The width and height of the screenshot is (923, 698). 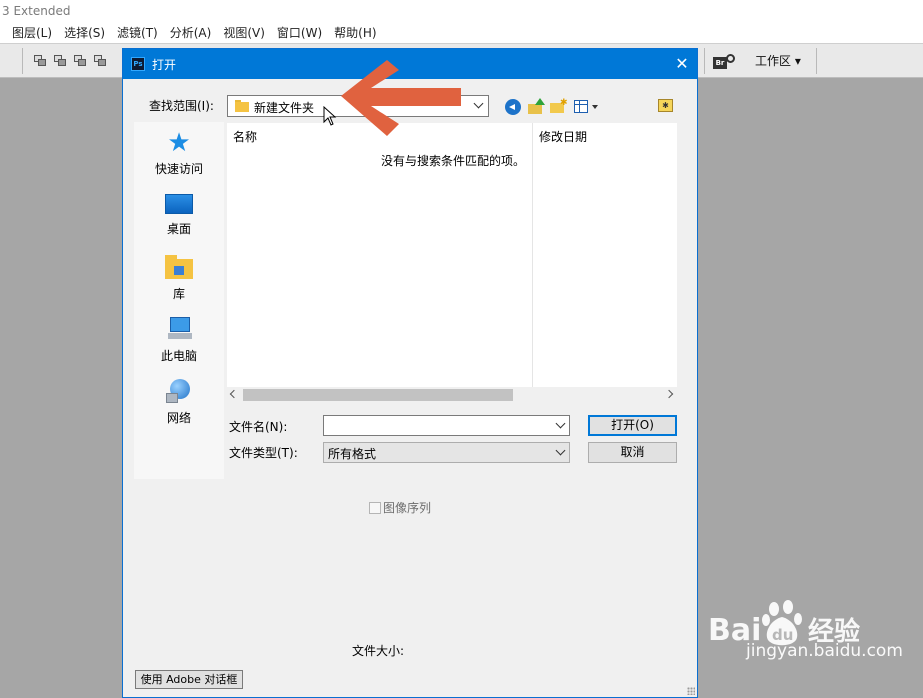 What do you see at coordinates (242, 106) in the screenshot?
I see `folder-icon` at bounding box center [242, 106].